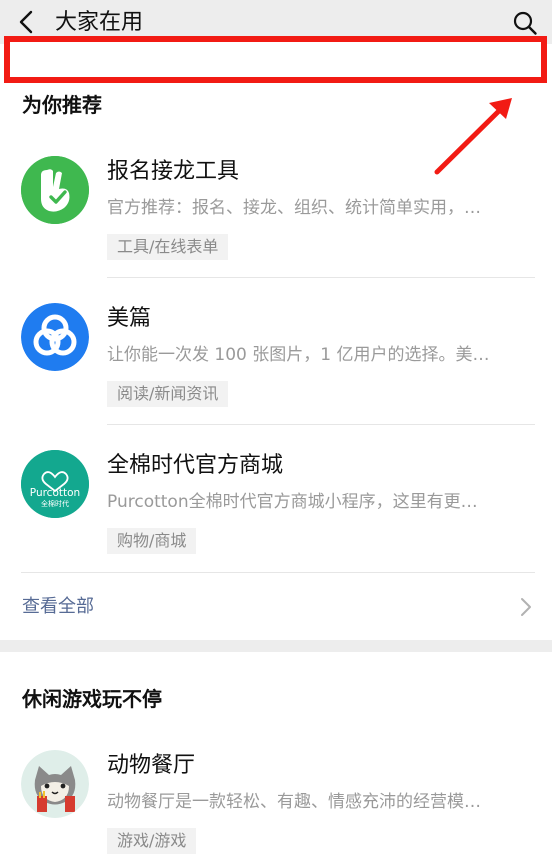 The image size is (552, 857). I want to click on cat-chef-icon, so click(55, 784).